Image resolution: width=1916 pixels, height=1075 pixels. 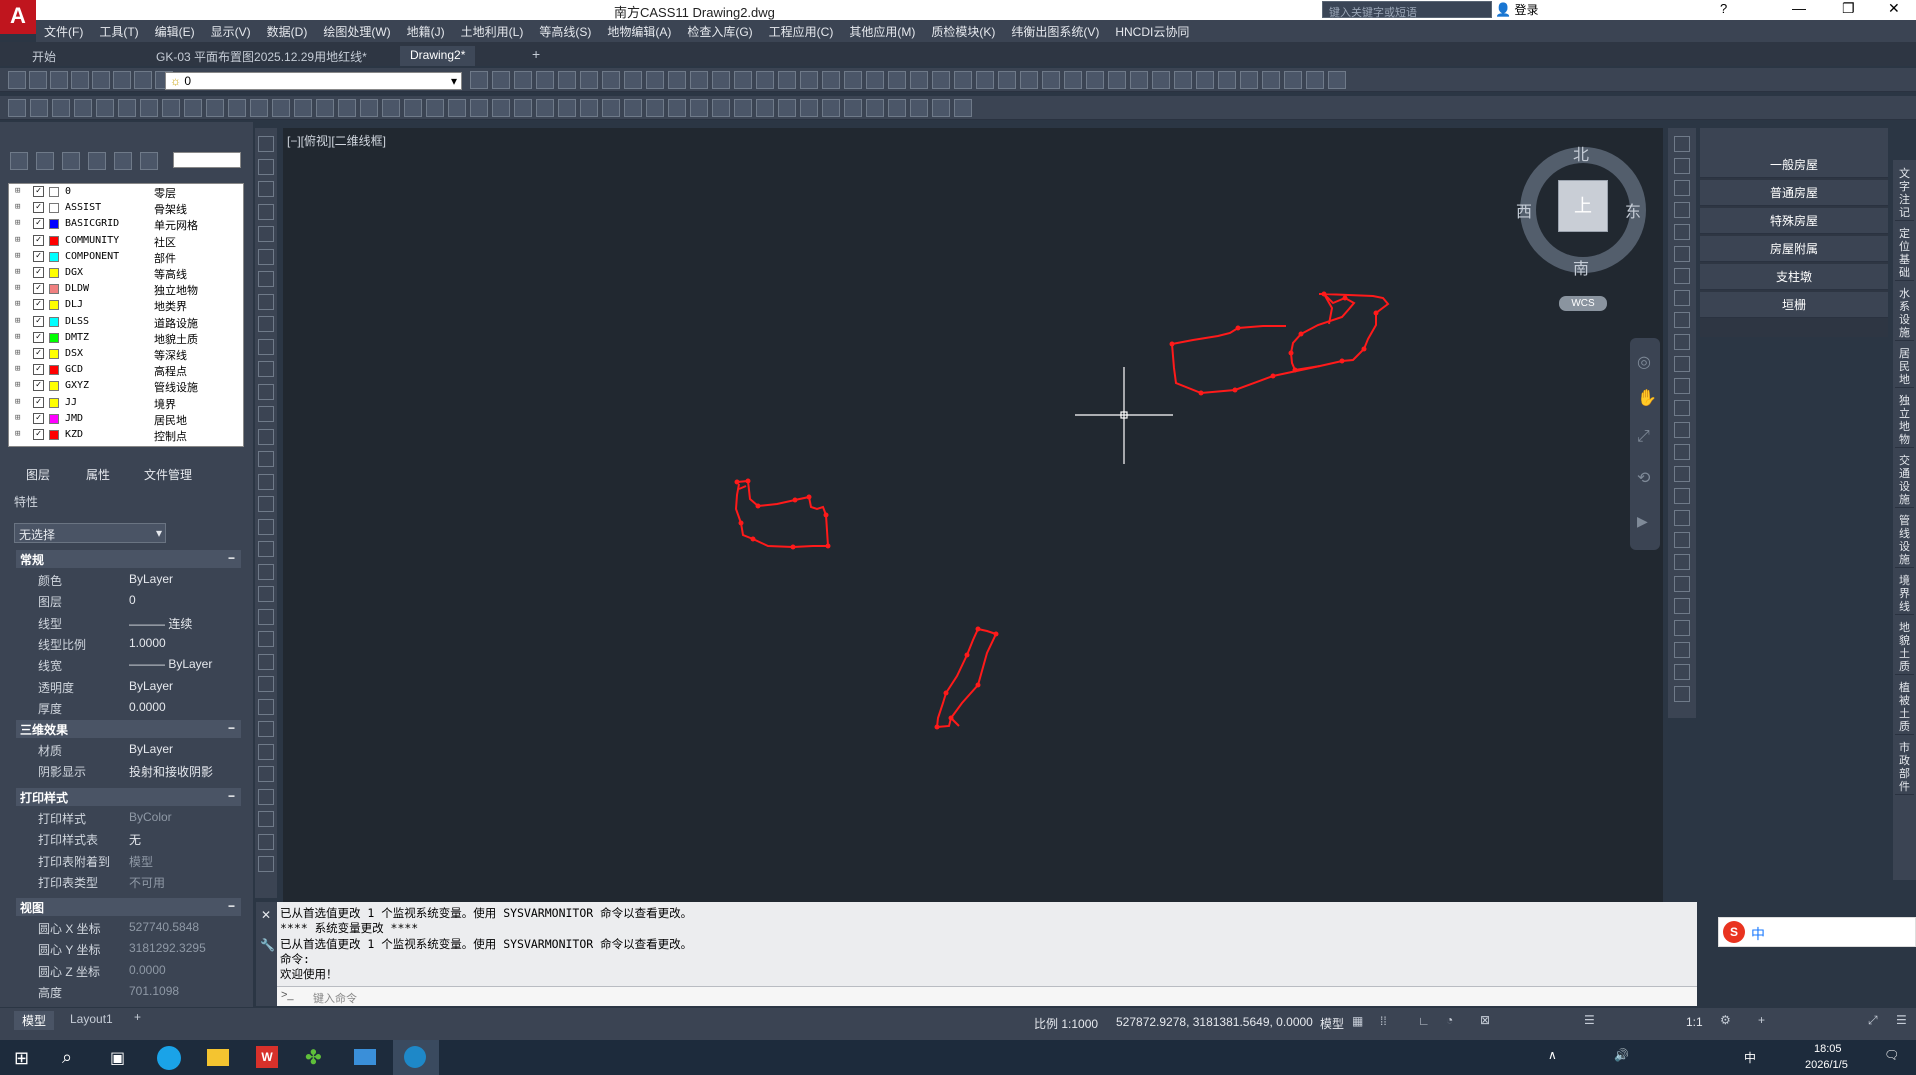 I want to click on ortho-icon: ∟, so click(x=1424, y=1021).